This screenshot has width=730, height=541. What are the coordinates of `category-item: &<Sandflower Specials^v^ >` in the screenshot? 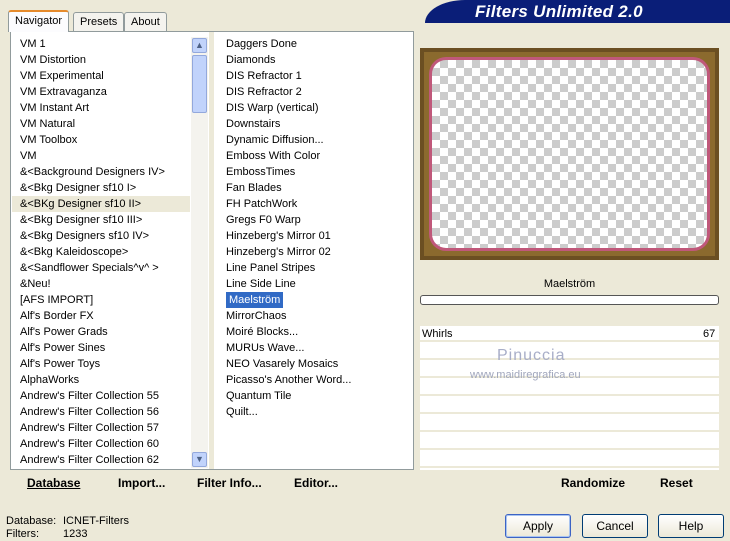 It's located at (101, 268).